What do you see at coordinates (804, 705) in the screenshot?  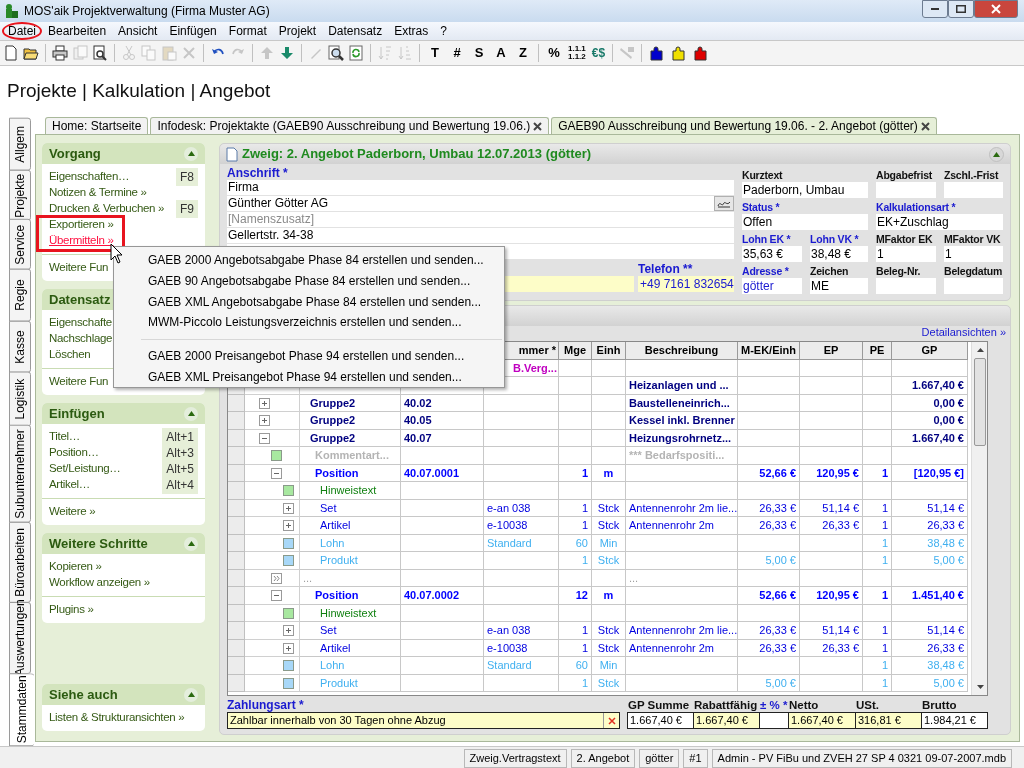 I see `field-label: Netto` at bounding box center [804, 705].